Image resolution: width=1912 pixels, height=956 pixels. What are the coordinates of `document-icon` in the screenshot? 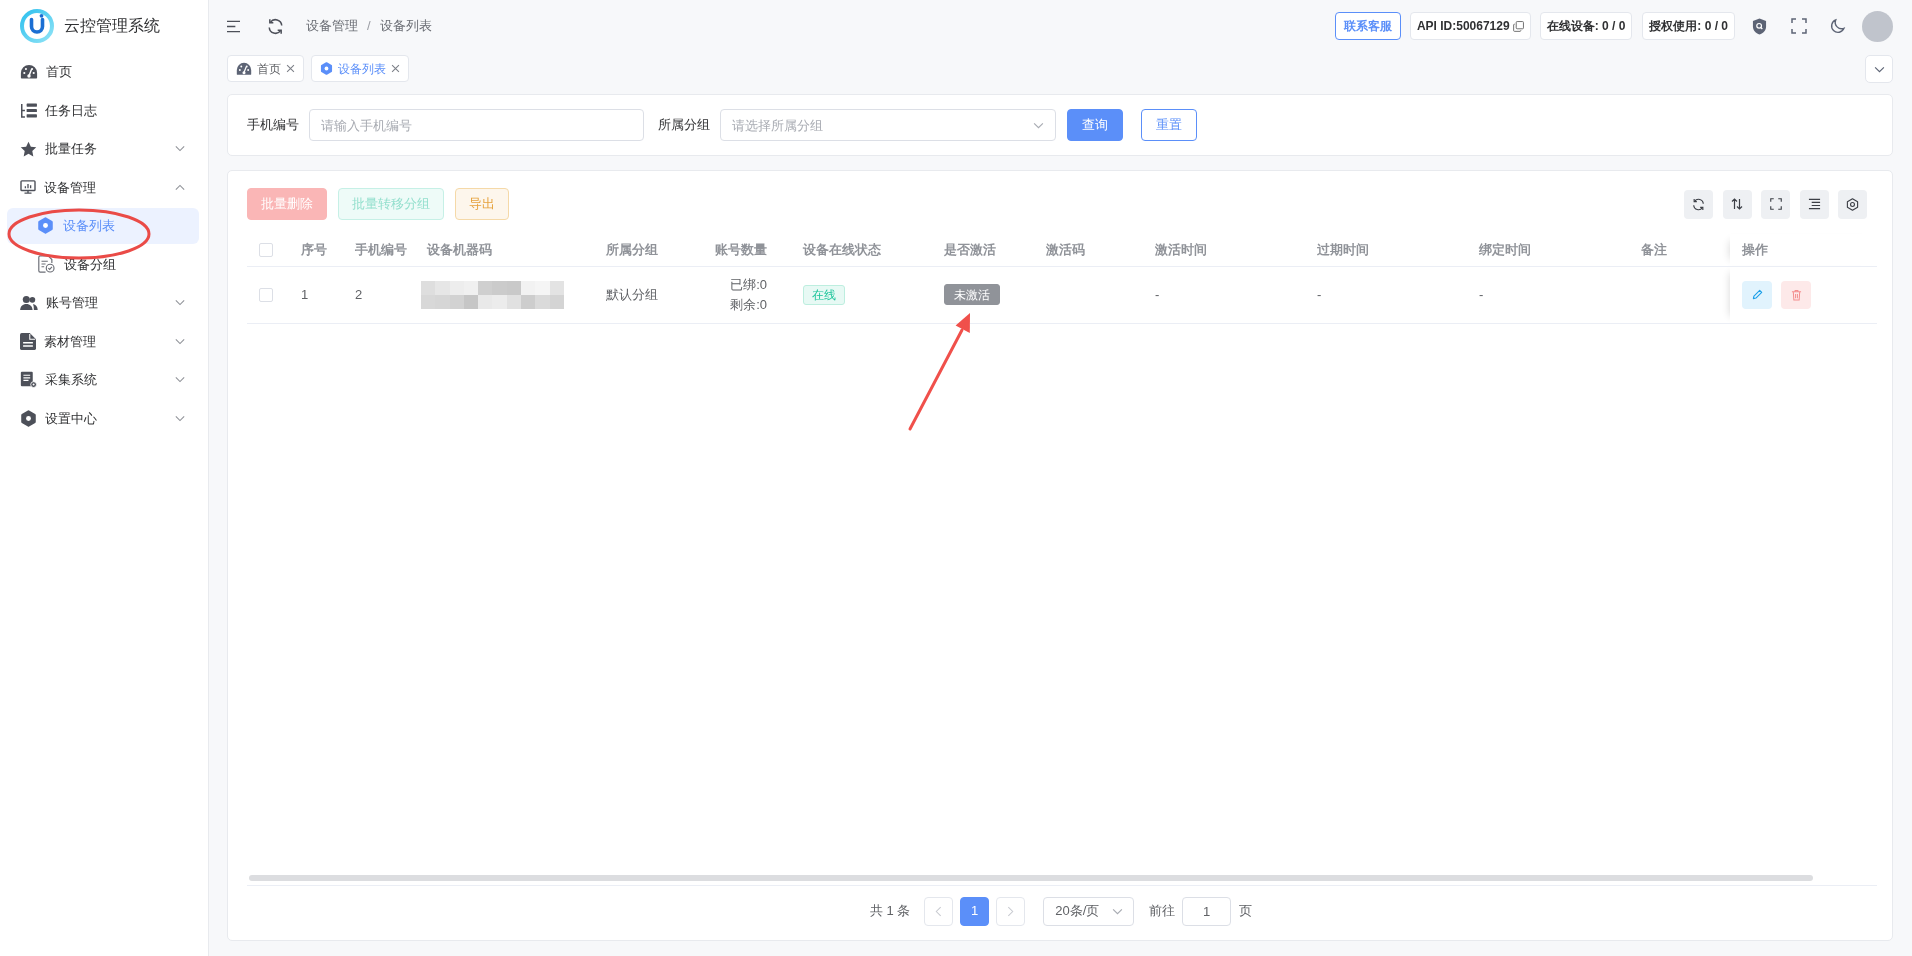 It's located at (28, 341).